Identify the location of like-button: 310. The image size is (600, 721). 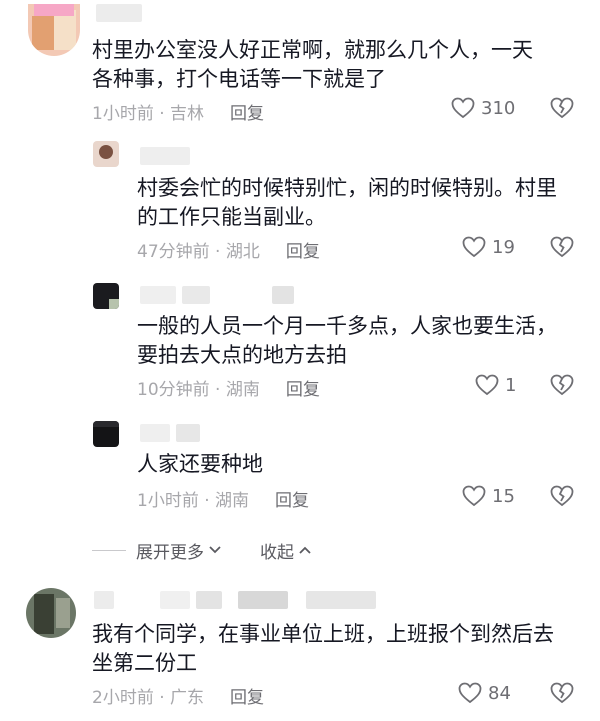
(483, 108).